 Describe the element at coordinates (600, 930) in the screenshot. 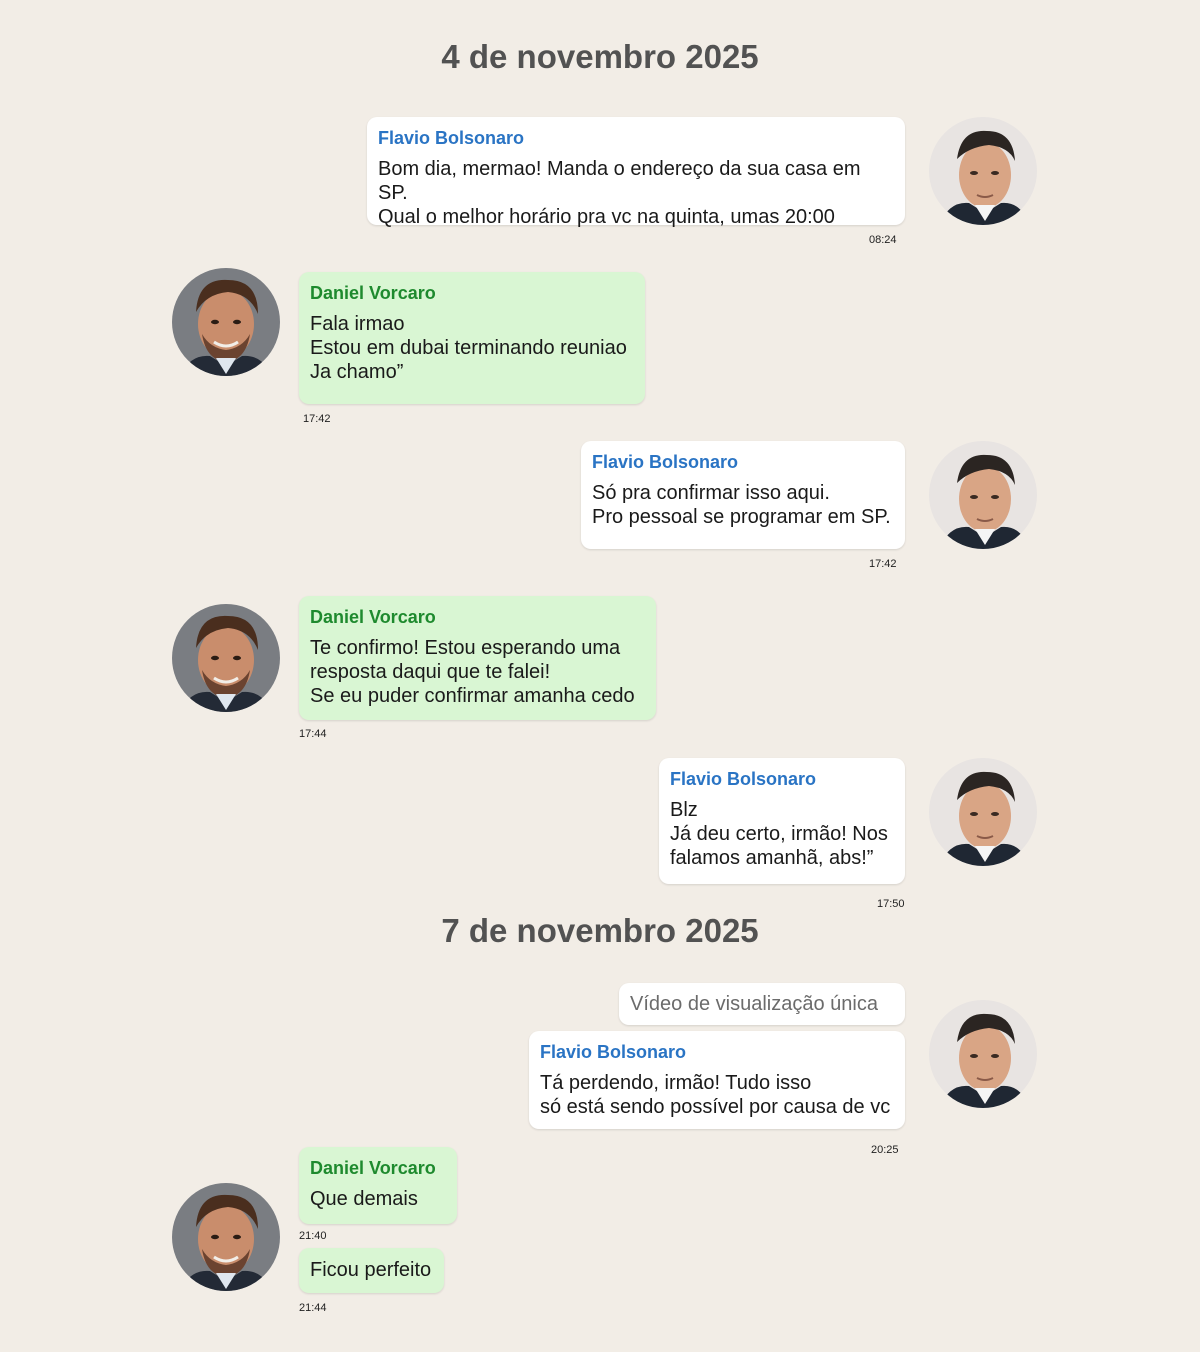

I see `date-header: 7 de novembro 2025` at that location.